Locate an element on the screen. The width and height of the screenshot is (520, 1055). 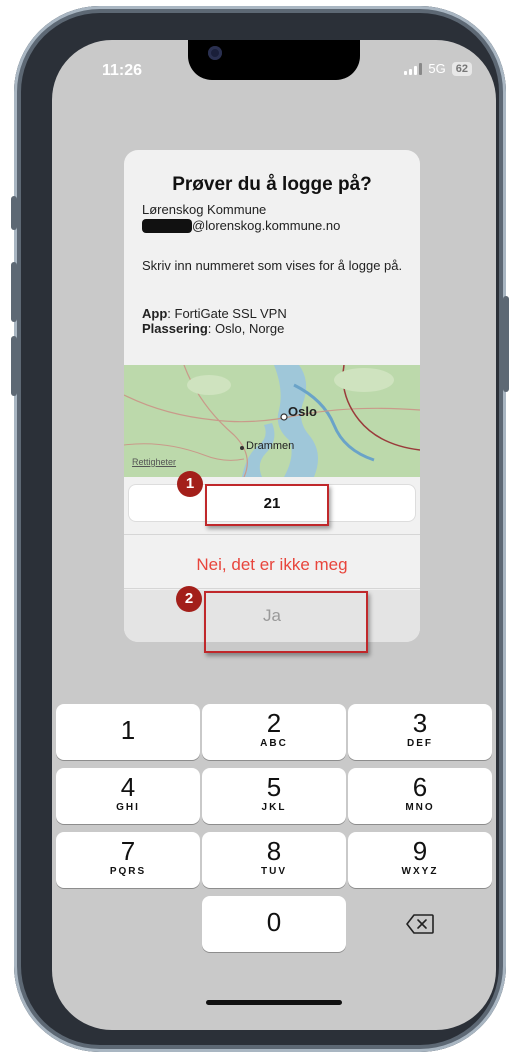
step-marker-1: 1 is located at coordinates (190, 484).